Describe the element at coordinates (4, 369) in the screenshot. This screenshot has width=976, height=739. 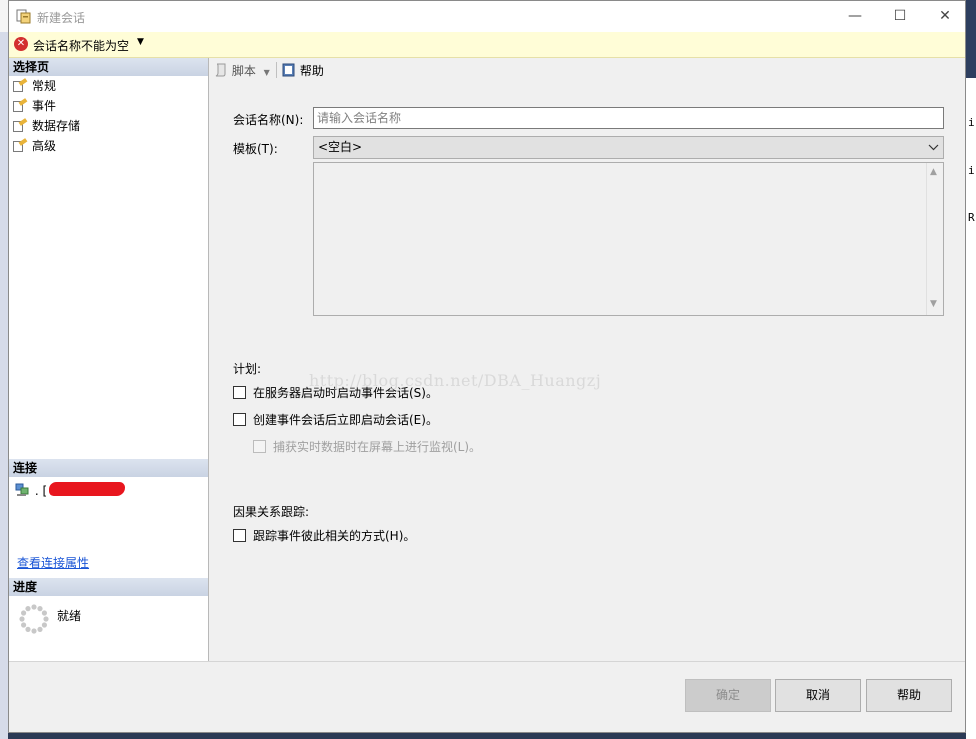
I see `background-app-left` at that location.